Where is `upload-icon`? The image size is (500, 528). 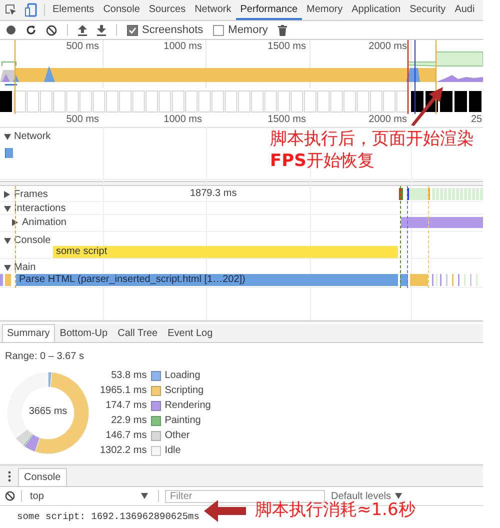
upload-icon is located at coordinates (82, 30).